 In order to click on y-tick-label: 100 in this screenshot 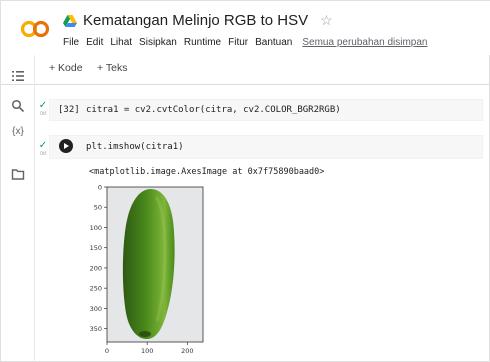, I will do `click(96, 228)`.